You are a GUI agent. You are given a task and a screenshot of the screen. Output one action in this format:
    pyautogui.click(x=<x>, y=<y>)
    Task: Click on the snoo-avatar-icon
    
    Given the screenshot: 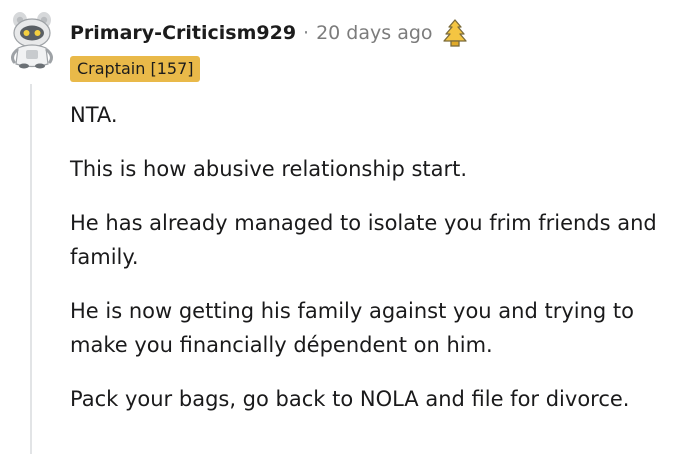 What is the action you would take?
    pyautogui.click(x=32, y=40)
    